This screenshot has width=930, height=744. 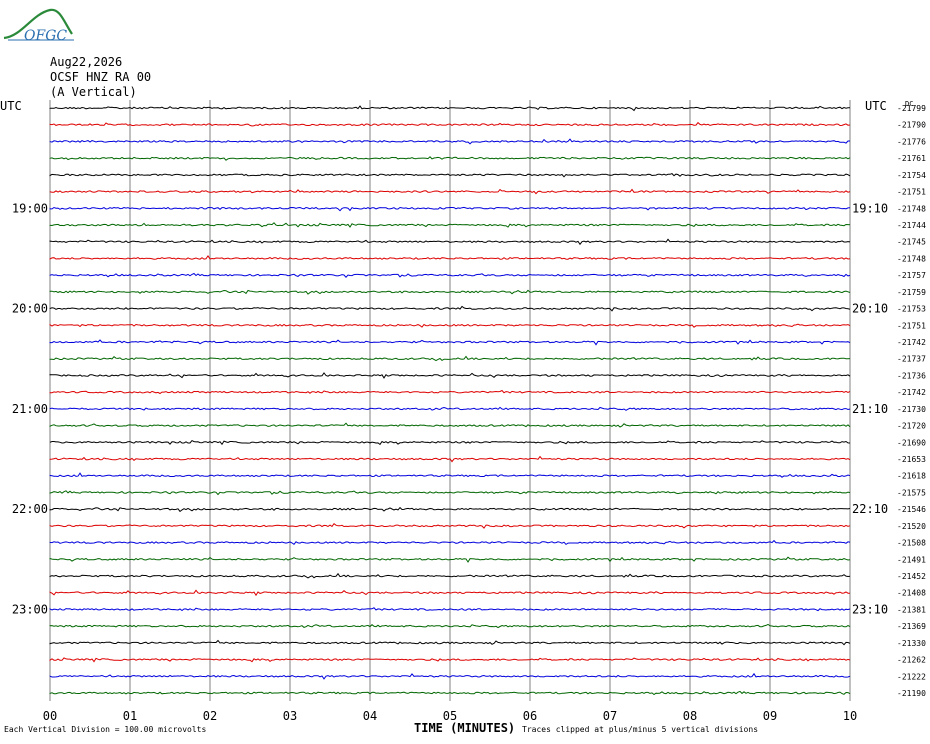 I want to click on dc-offset-label: -21190, so click(x=911, y=693).